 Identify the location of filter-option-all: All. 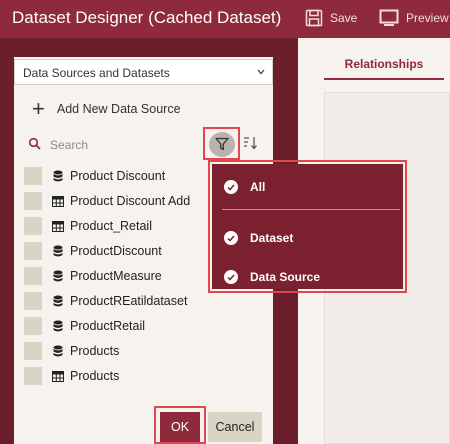
(244, 187).